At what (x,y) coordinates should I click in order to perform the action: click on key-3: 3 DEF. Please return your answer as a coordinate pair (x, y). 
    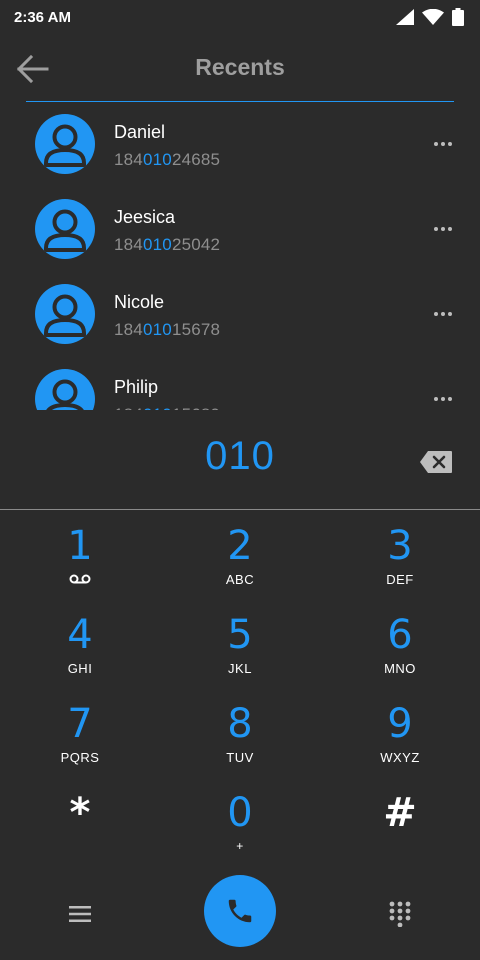
    Looking at the image, I should click on (400, 556).